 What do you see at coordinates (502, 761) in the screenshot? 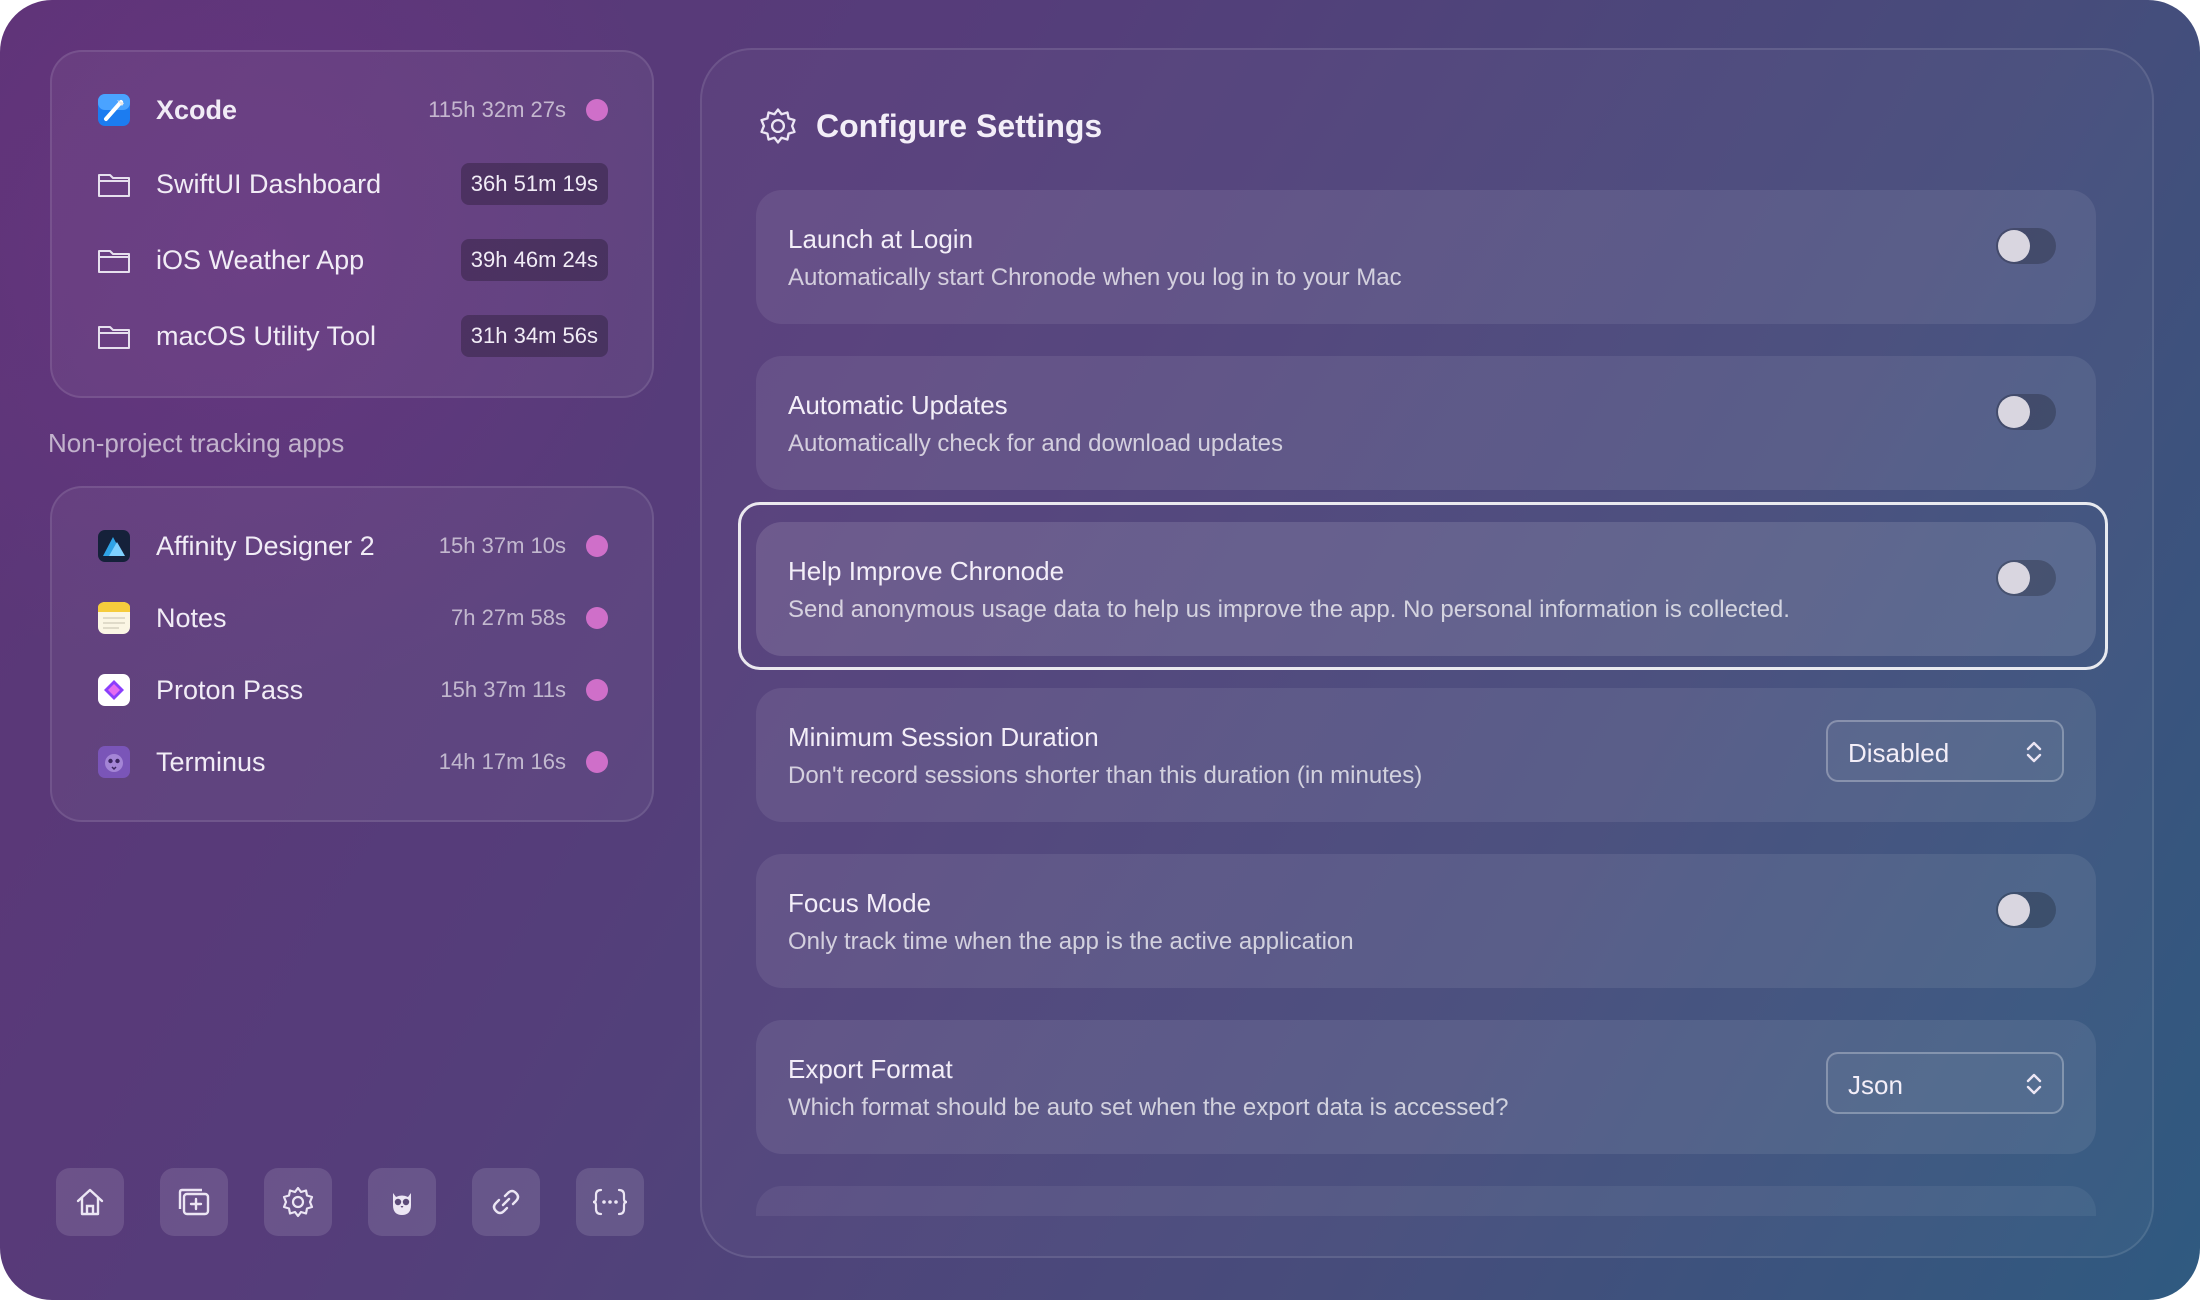
I see `app-time: 14h 17m 16s` at bounding box center [502, 761].